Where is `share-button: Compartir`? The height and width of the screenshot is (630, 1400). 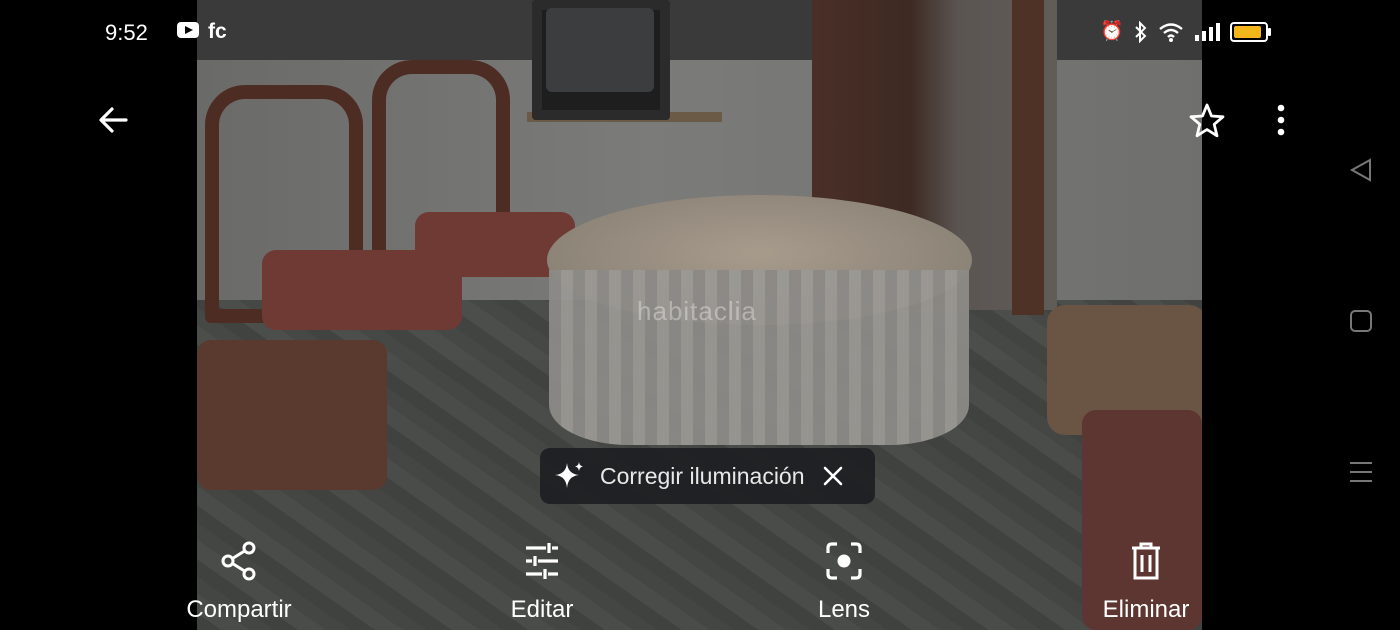
share-button: Compartir is located at coordinates (239, 582).